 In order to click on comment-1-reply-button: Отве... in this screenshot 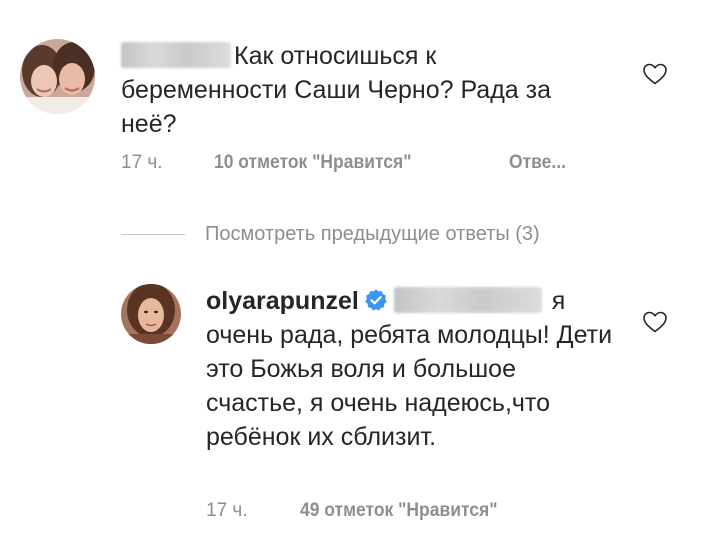, I will do `click(537, 163)`.